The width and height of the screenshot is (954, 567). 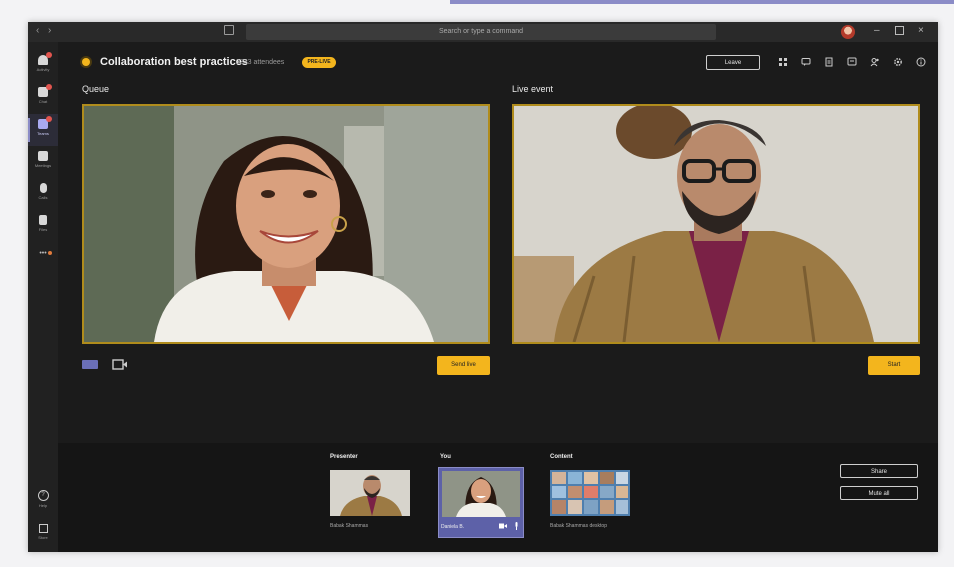 What do you see at coordinates (806, 62) in the screenshot?
I see `chat-icon` at bounding box center [806, 62].